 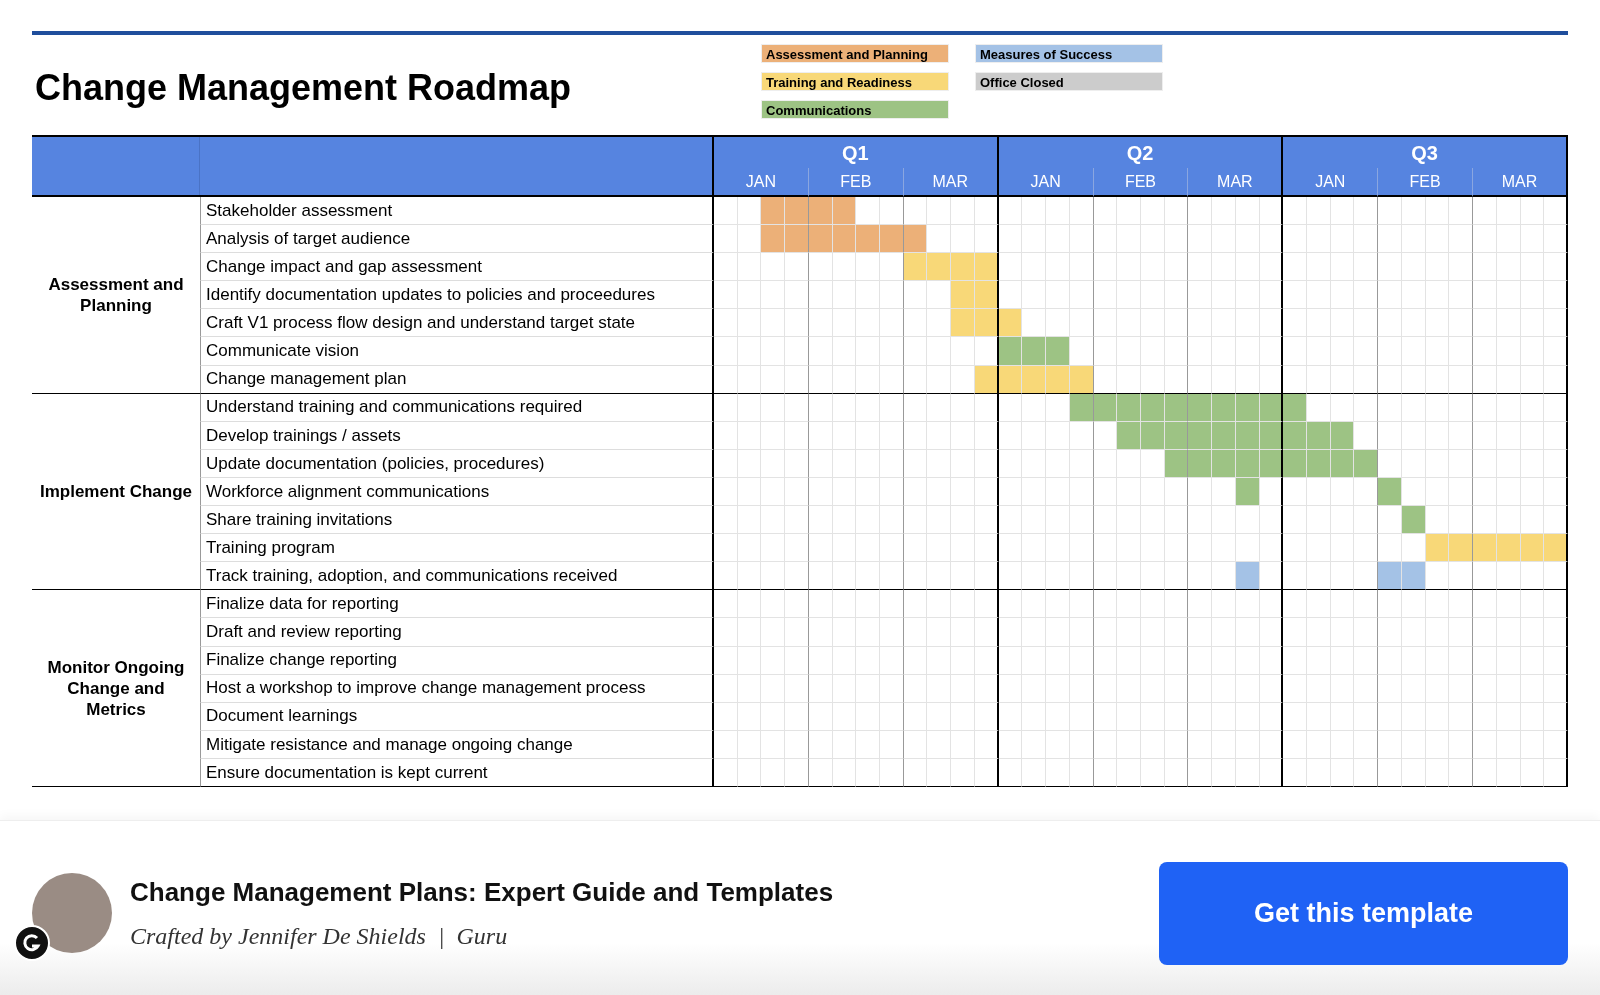 What do you see at coordinates (282, 716) in the screenshot?
I see `task-label: Document learnings` at bounding box center [282, 716].